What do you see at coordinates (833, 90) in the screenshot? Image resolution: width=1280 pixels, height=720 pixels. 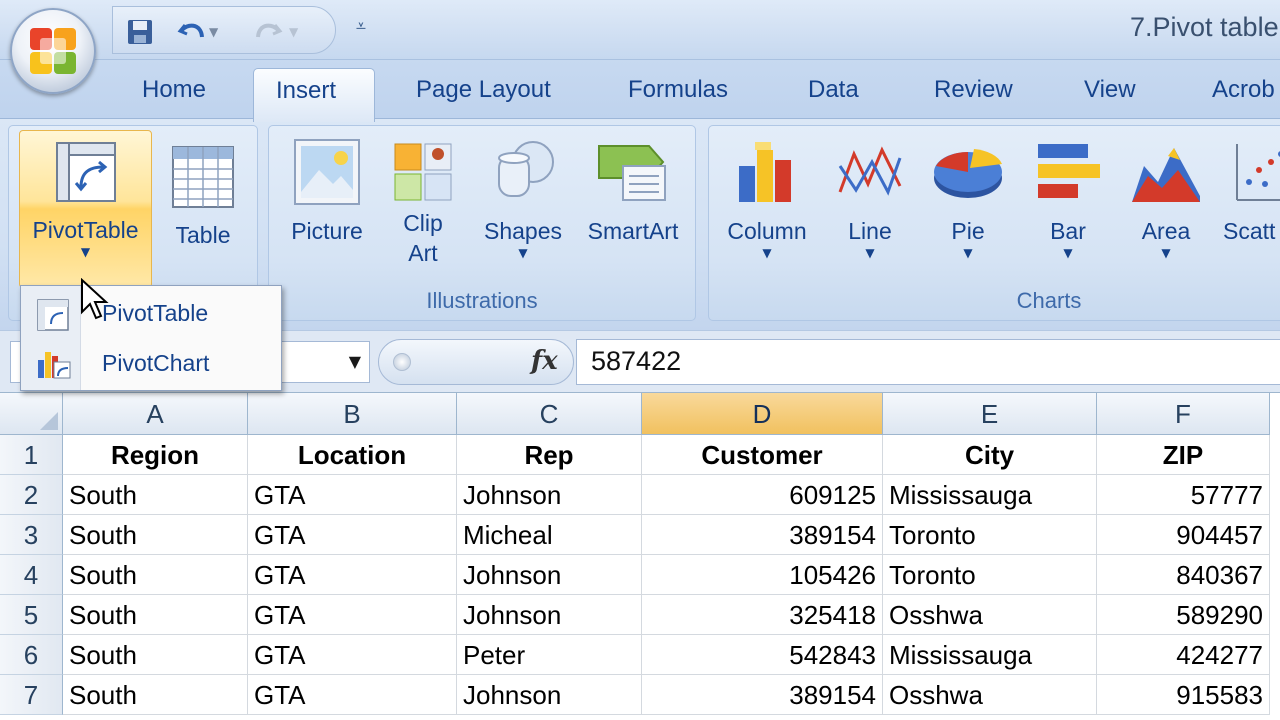 I see `tab-data: Data` at bounding box center [833, 90].